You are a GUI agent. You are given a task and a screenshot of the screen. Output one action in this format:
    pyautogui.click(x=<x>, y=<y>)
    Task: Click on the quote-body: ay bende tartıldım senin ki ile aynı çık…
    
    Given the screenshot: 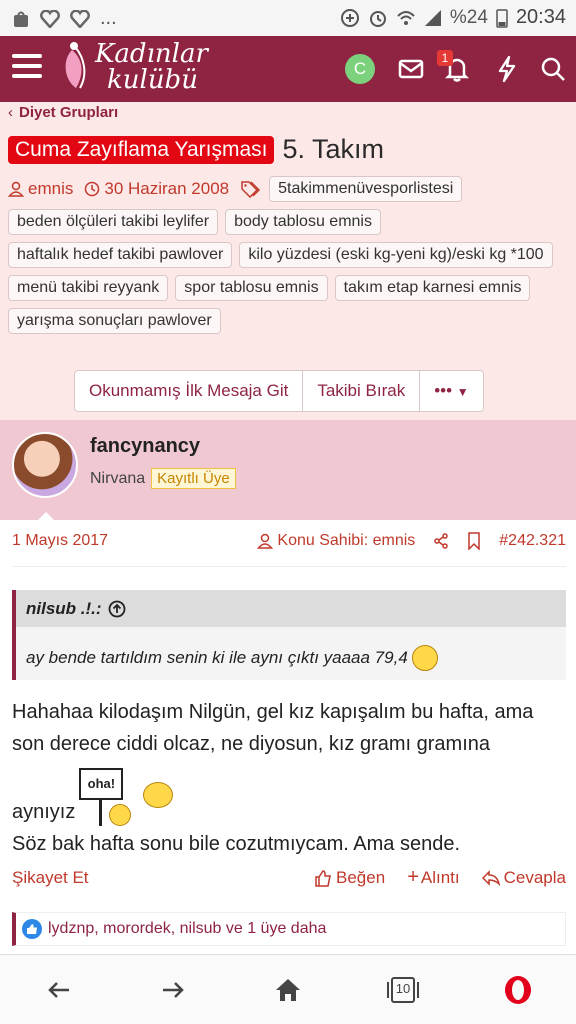 What is the action you would take?
    pyautogui.click(x=291, y=658)
    